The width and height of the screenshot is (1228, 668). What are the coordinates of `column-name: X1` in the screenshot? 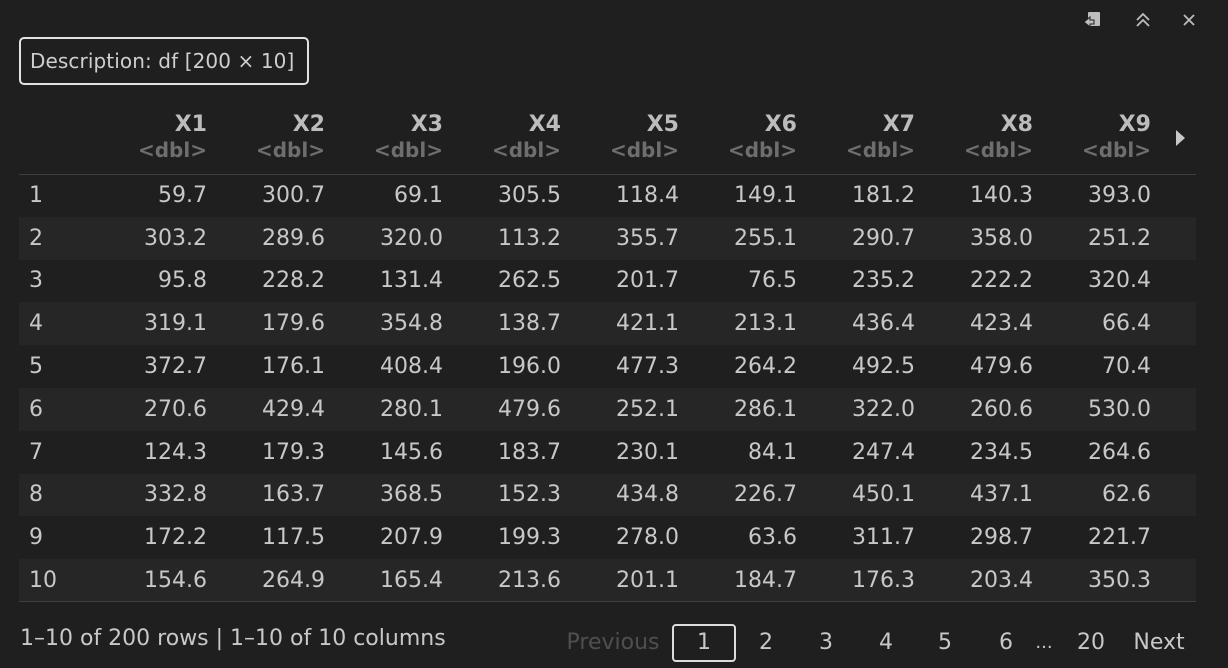 It's located at (190, 124).